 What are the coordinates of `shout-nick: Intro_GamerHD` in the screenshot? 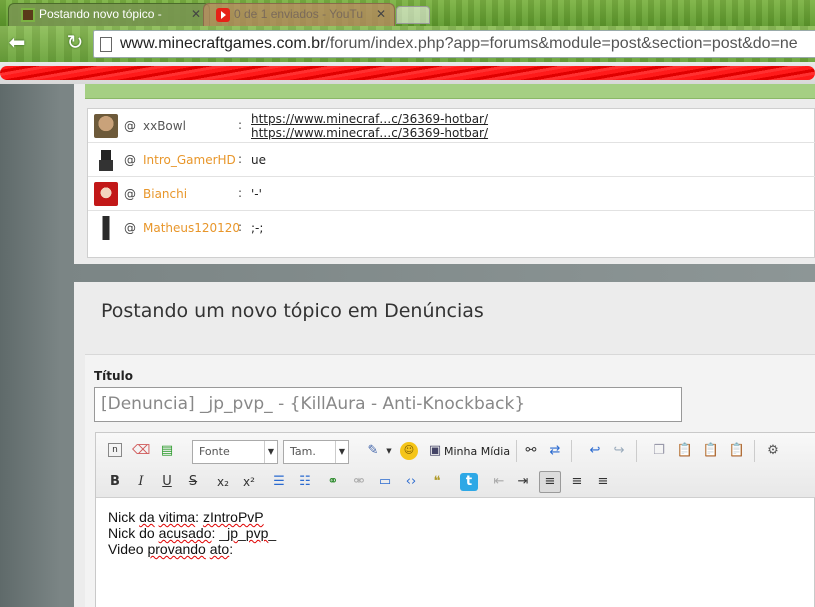 It's located at (189, 160).